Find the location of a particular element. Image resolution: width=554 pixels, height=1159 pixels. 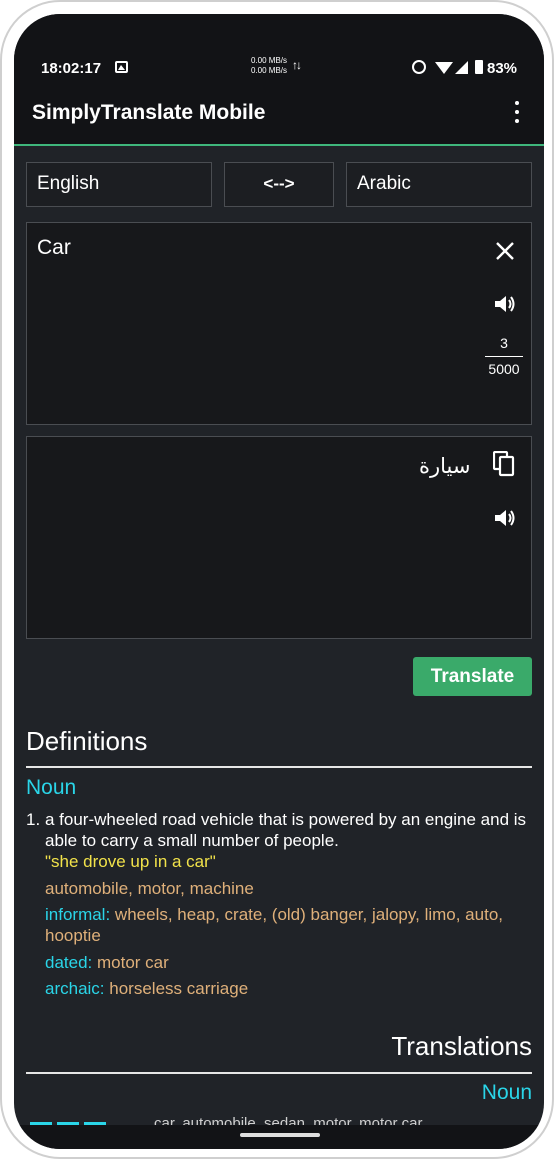

swap-languages-button: <--> is located at coordinates (279, 184).